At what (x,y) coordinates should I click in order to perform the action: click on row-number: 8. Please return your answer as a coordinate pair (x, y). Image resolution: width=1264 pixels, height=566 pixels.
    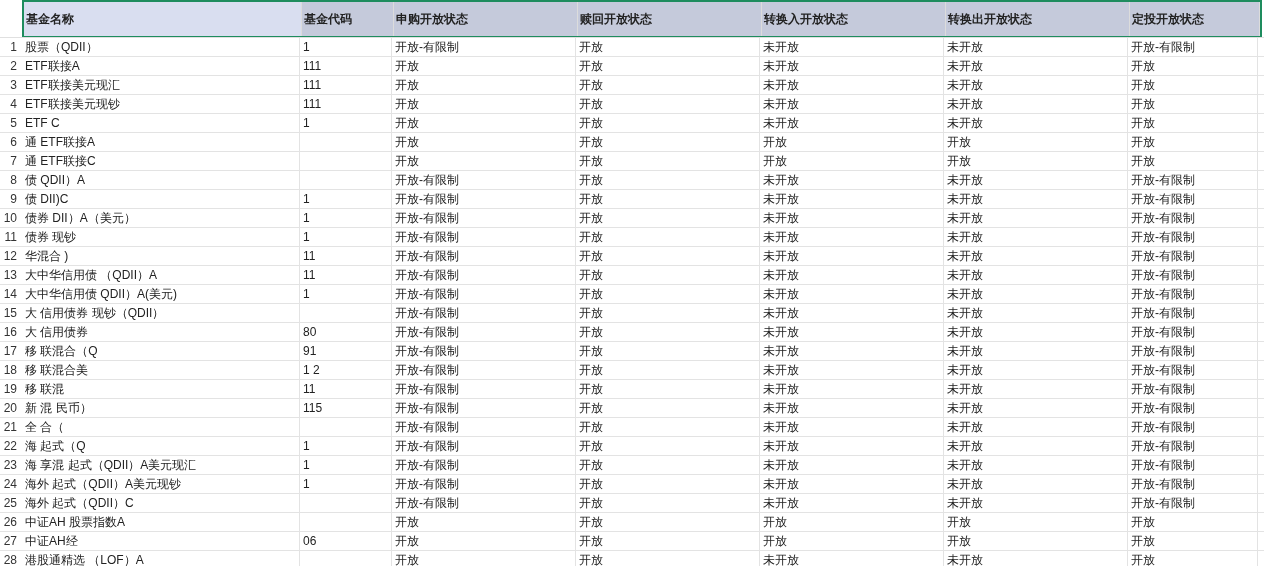
    Looking at the image, I should click on (13, 180).